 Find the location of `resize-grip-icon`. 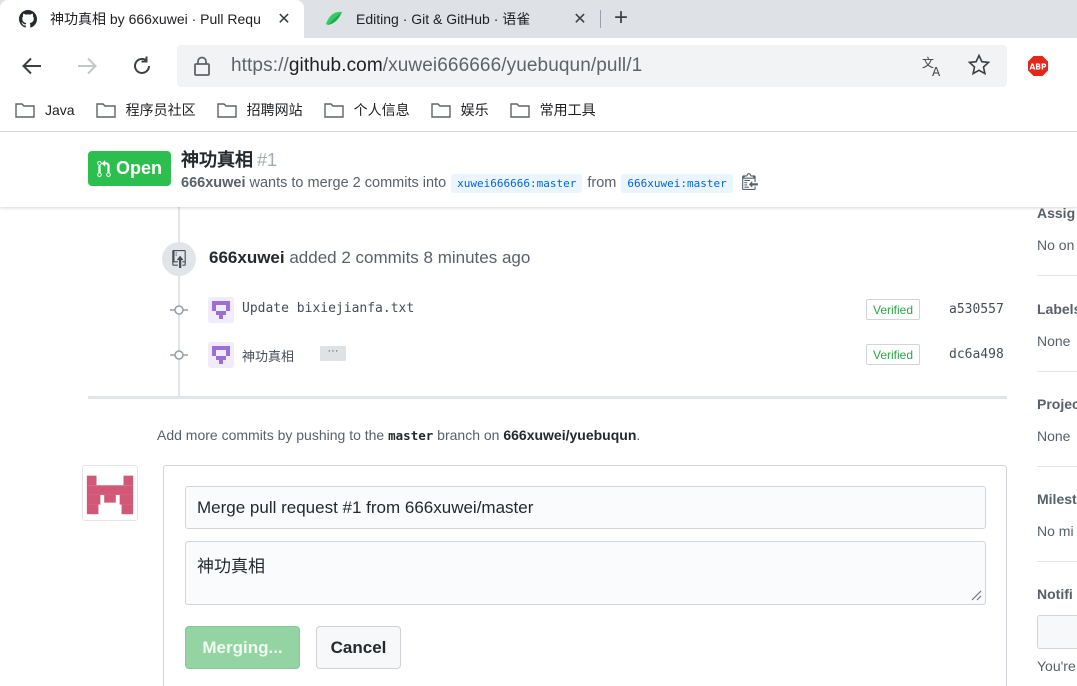

resize-grip-icon is located at coordinates (976, 595).